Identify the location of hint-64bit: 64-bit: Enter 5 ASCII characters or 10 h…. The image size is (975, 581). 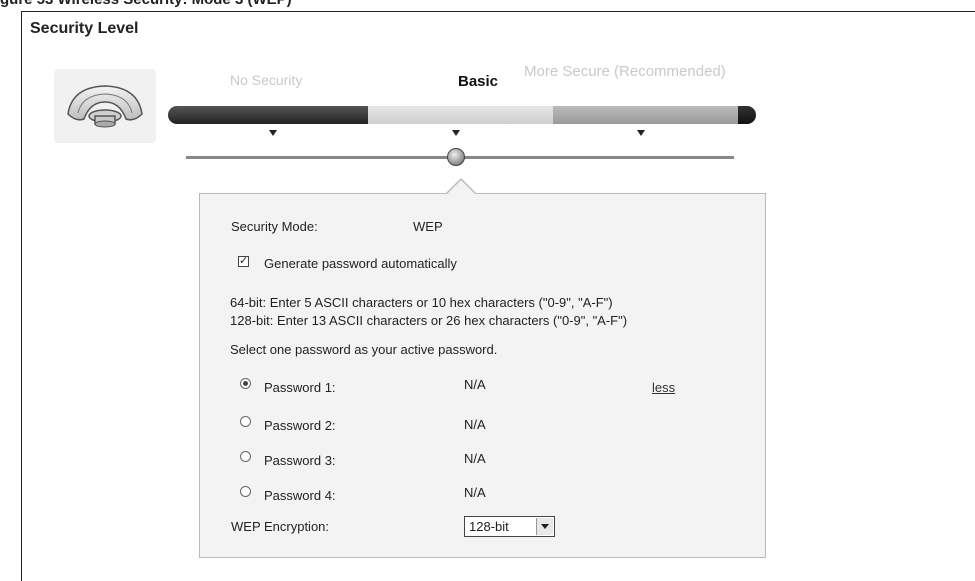
(421, 302).